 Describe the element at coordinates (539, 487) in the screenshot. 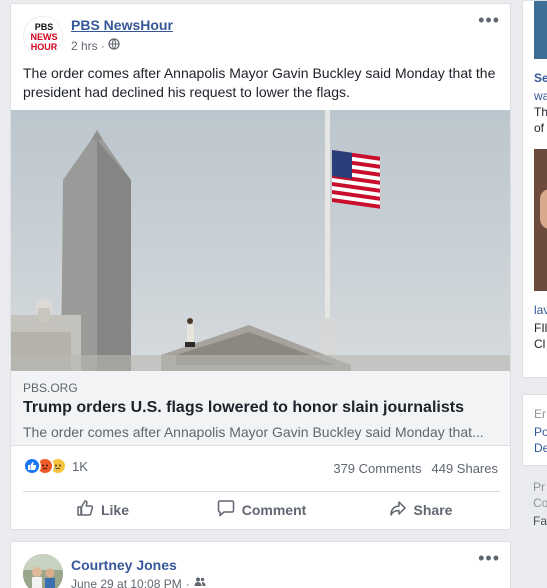

I see `sidebar-text: Pr` at that location.